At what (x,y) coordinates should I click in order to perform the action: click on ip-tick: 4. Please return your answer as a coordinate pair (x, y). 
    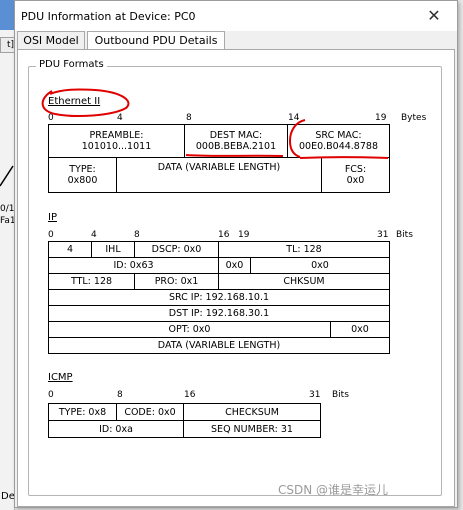
    Looking at the image, I should click on (94, 235).